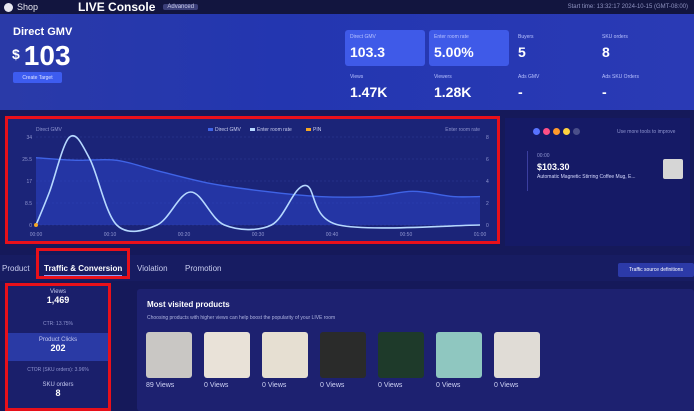 The image size is (694, 411). I want to click on sku-orders-stat: SKU orders 8, so click(58, 390).